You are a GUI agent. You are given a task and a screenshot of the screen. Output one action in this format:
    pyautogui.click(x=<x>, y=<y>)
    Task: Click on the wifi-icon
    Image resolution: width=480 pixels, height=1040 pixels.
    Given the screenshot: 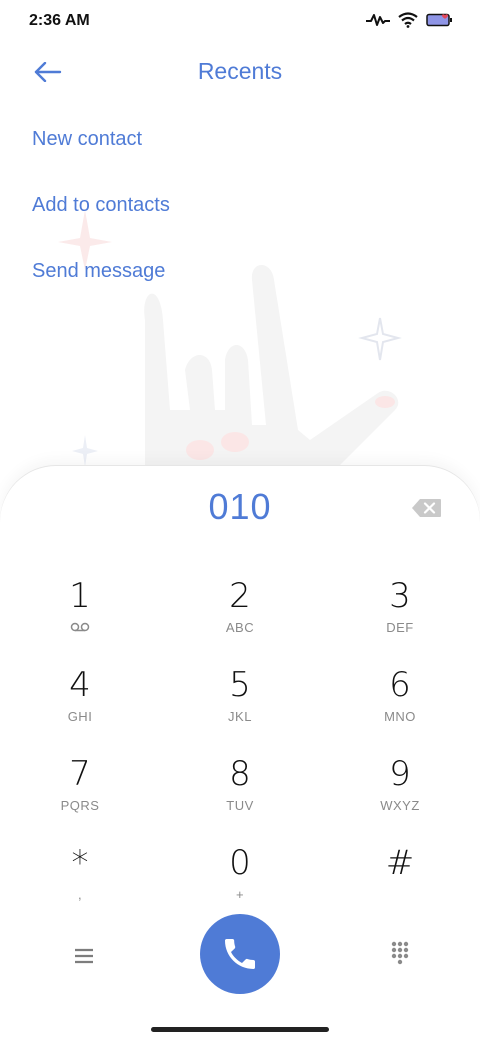 What is the action you would take?
    pyautogui.click(x=408, y=20)
    